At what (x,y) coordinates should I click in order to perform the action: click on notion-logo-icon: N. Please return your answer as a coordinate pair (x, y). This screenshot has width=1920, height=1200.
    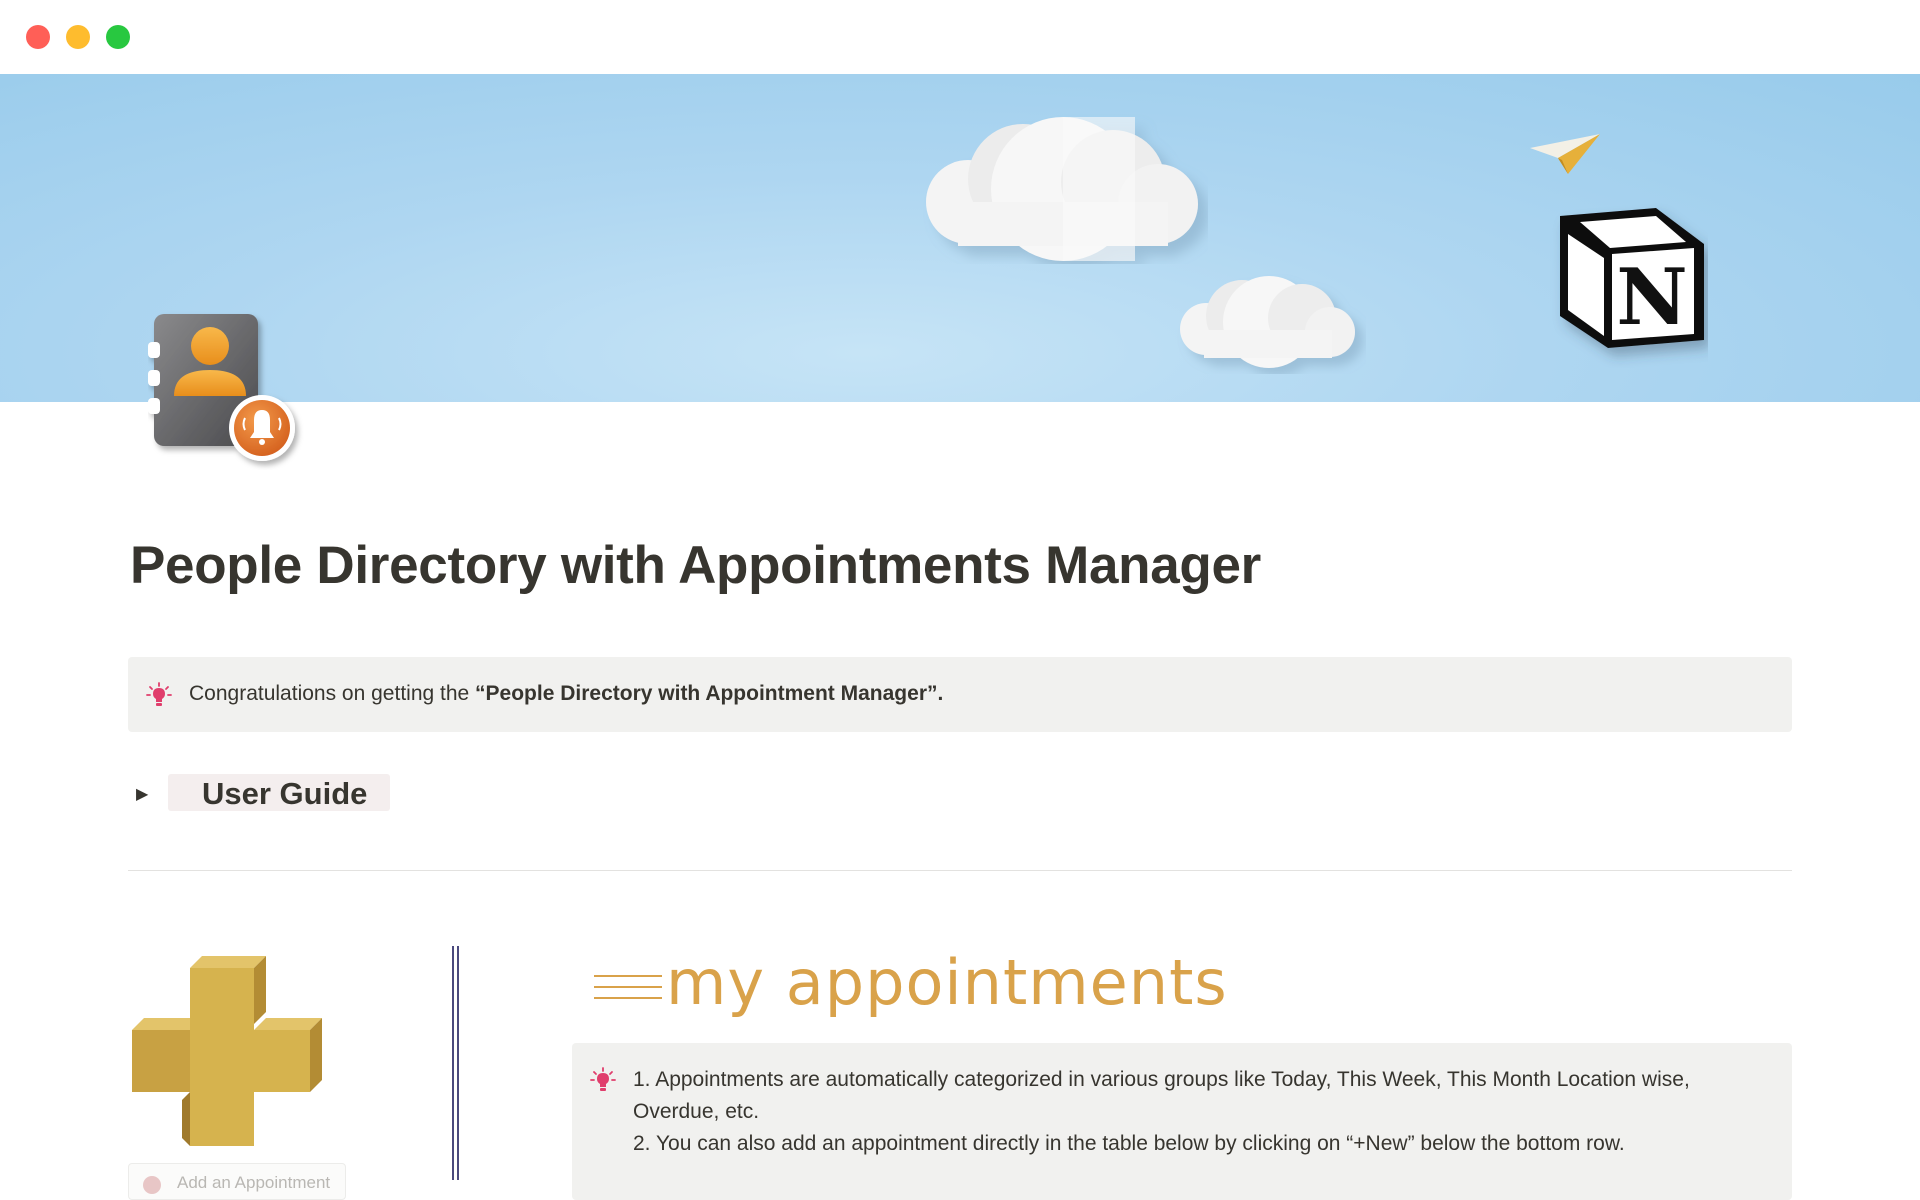
    Looking at the image, I should click on (1632, 278).